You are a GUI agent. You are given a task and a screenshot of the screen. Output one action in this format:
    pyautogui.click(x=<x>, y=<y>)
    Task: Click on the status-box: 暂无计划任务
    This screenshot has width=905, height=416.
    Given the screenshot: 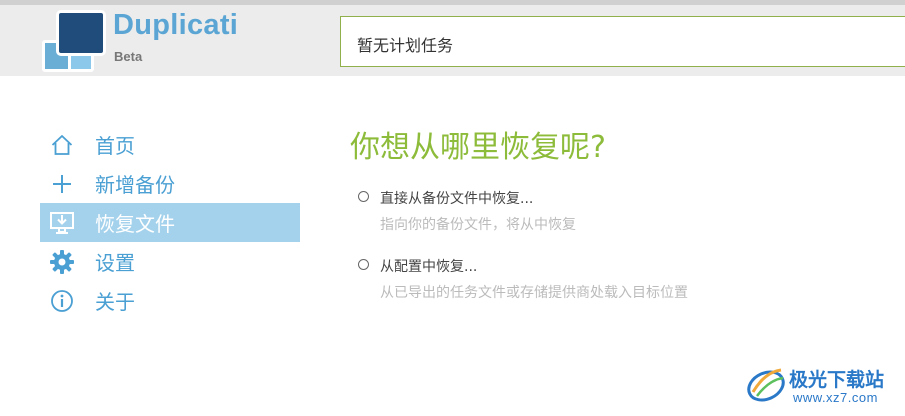 What is the action you would take?
    pyautogui.click(x=622, y=41)
    